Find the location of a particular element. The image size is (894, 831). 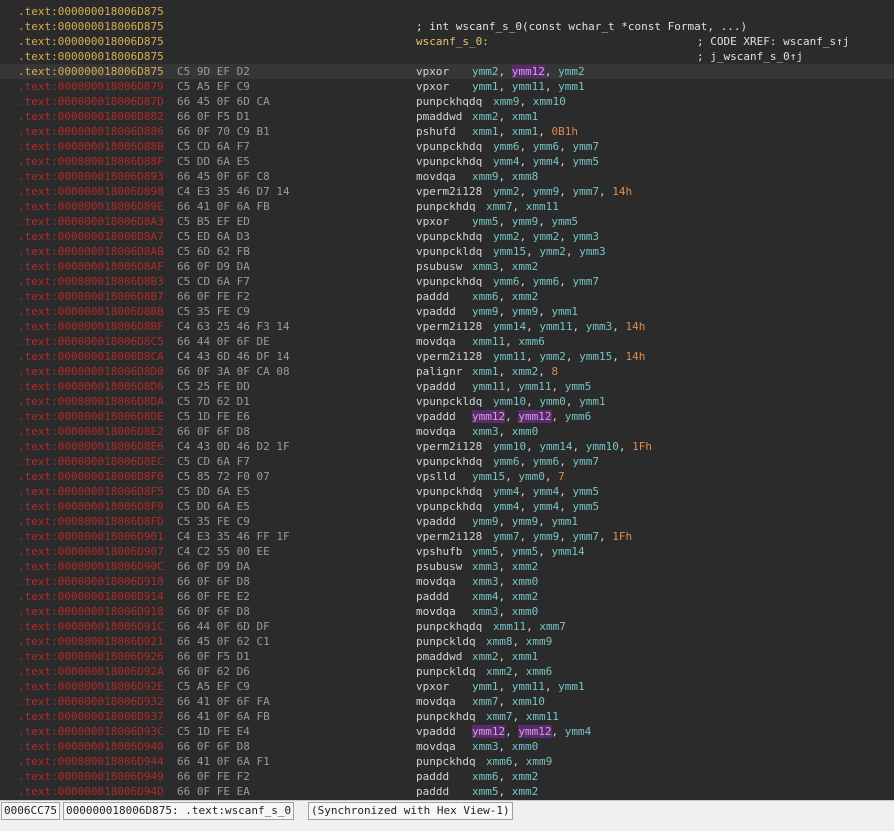

address: .text:000000018006D8E6 is located at coordinates (91, 446).